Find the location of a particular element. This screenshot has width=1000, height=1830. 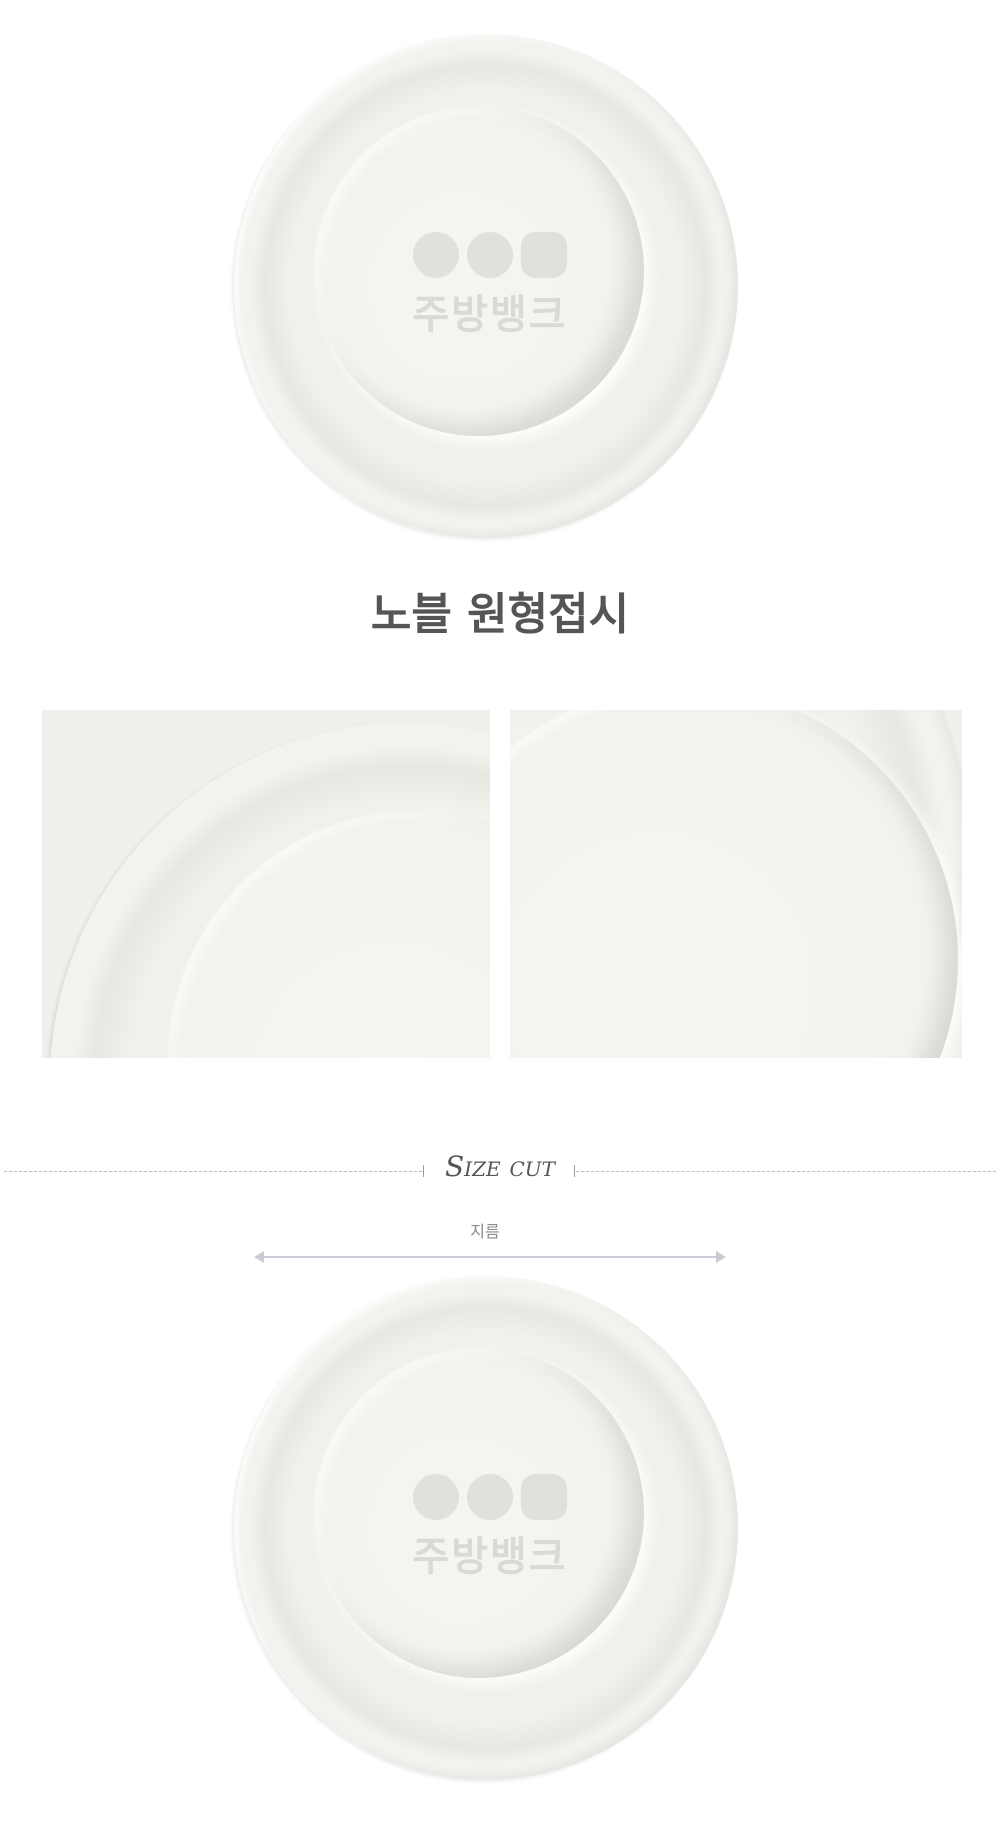

diameter-label: 지름 is located at coordinates (485, 1231).